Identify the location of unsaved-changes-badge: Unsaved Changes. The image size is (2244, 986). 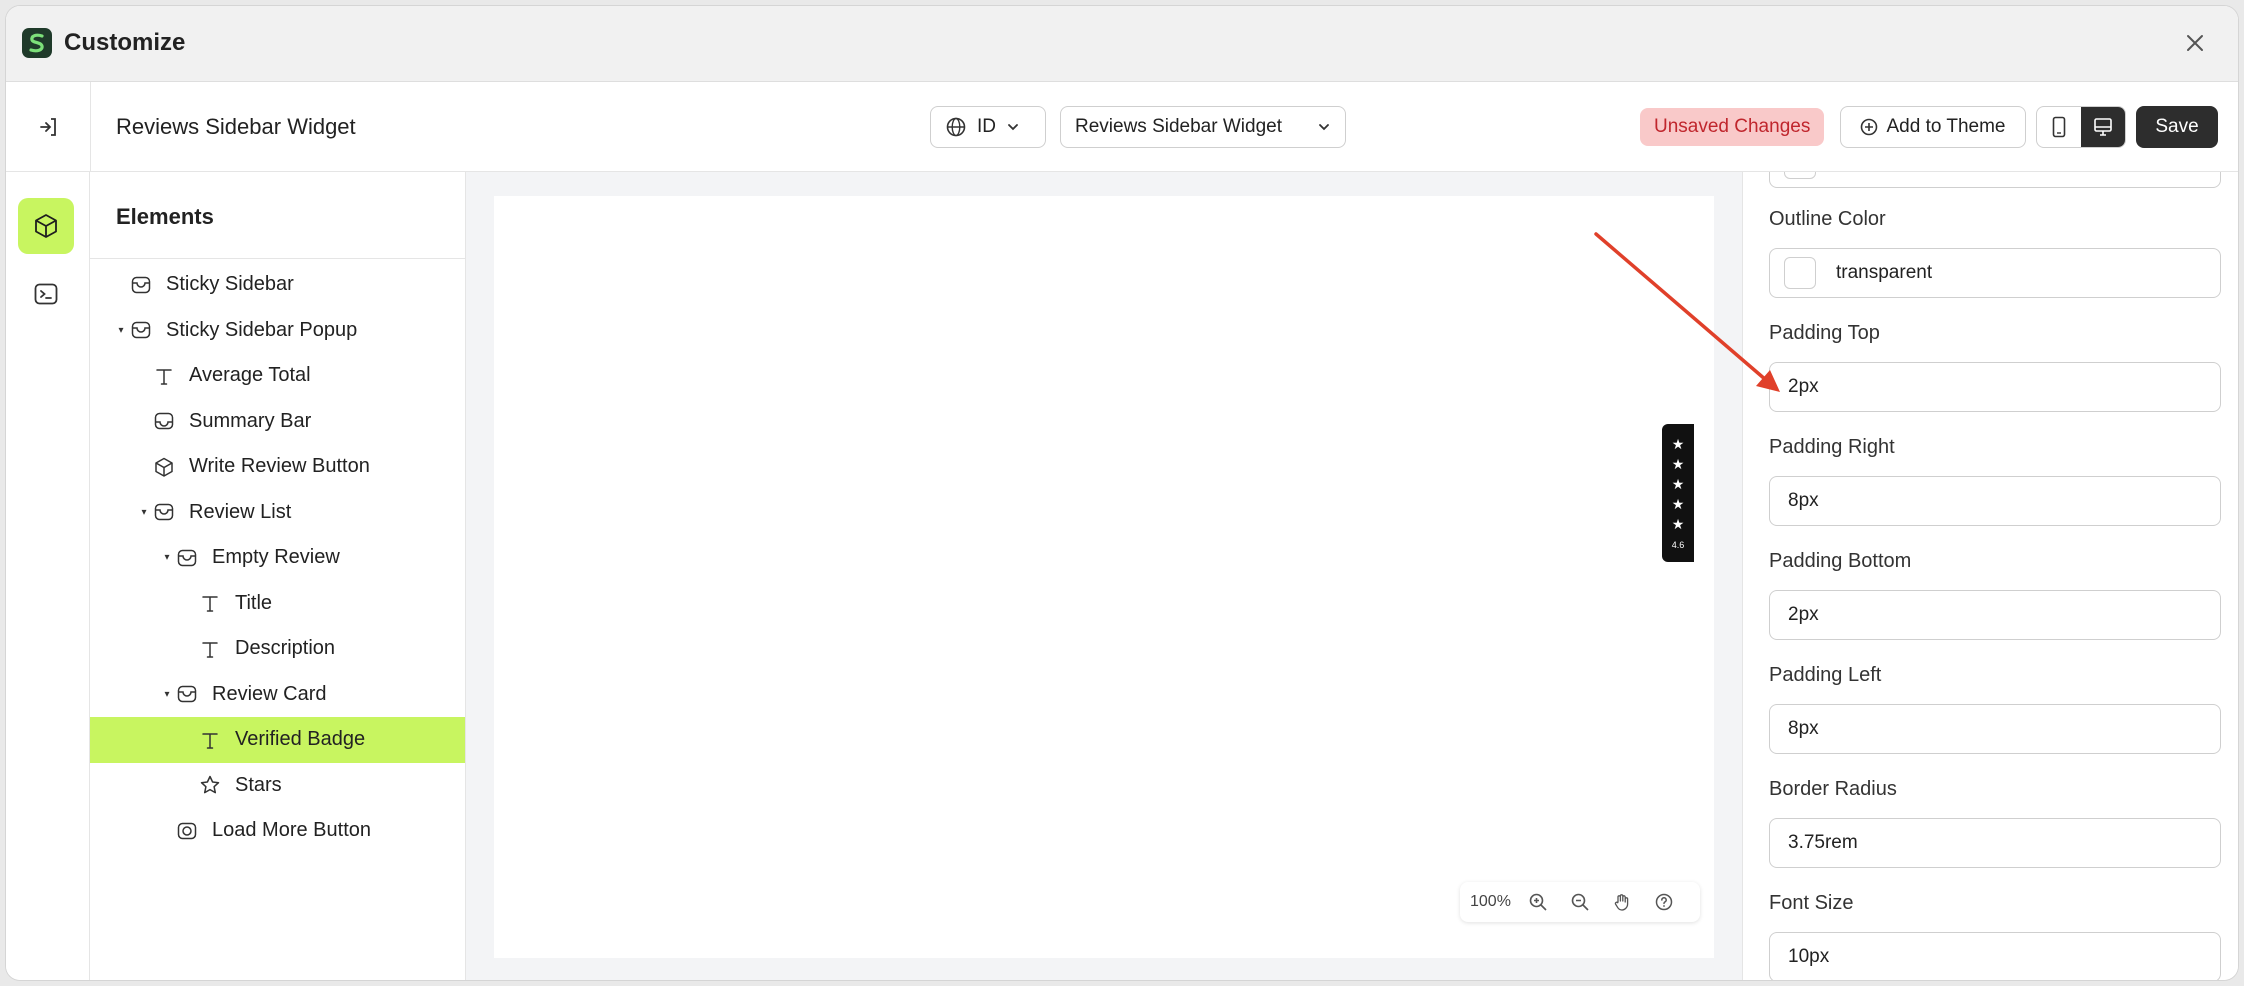
(1732, 127).